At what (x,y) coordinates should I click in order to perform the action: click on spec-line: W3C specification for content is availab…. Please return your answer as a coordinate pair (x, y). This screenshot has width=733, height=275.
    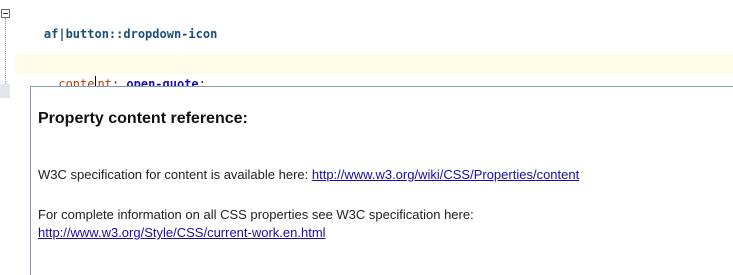
    Looking at the image, I should click on (308, 175).